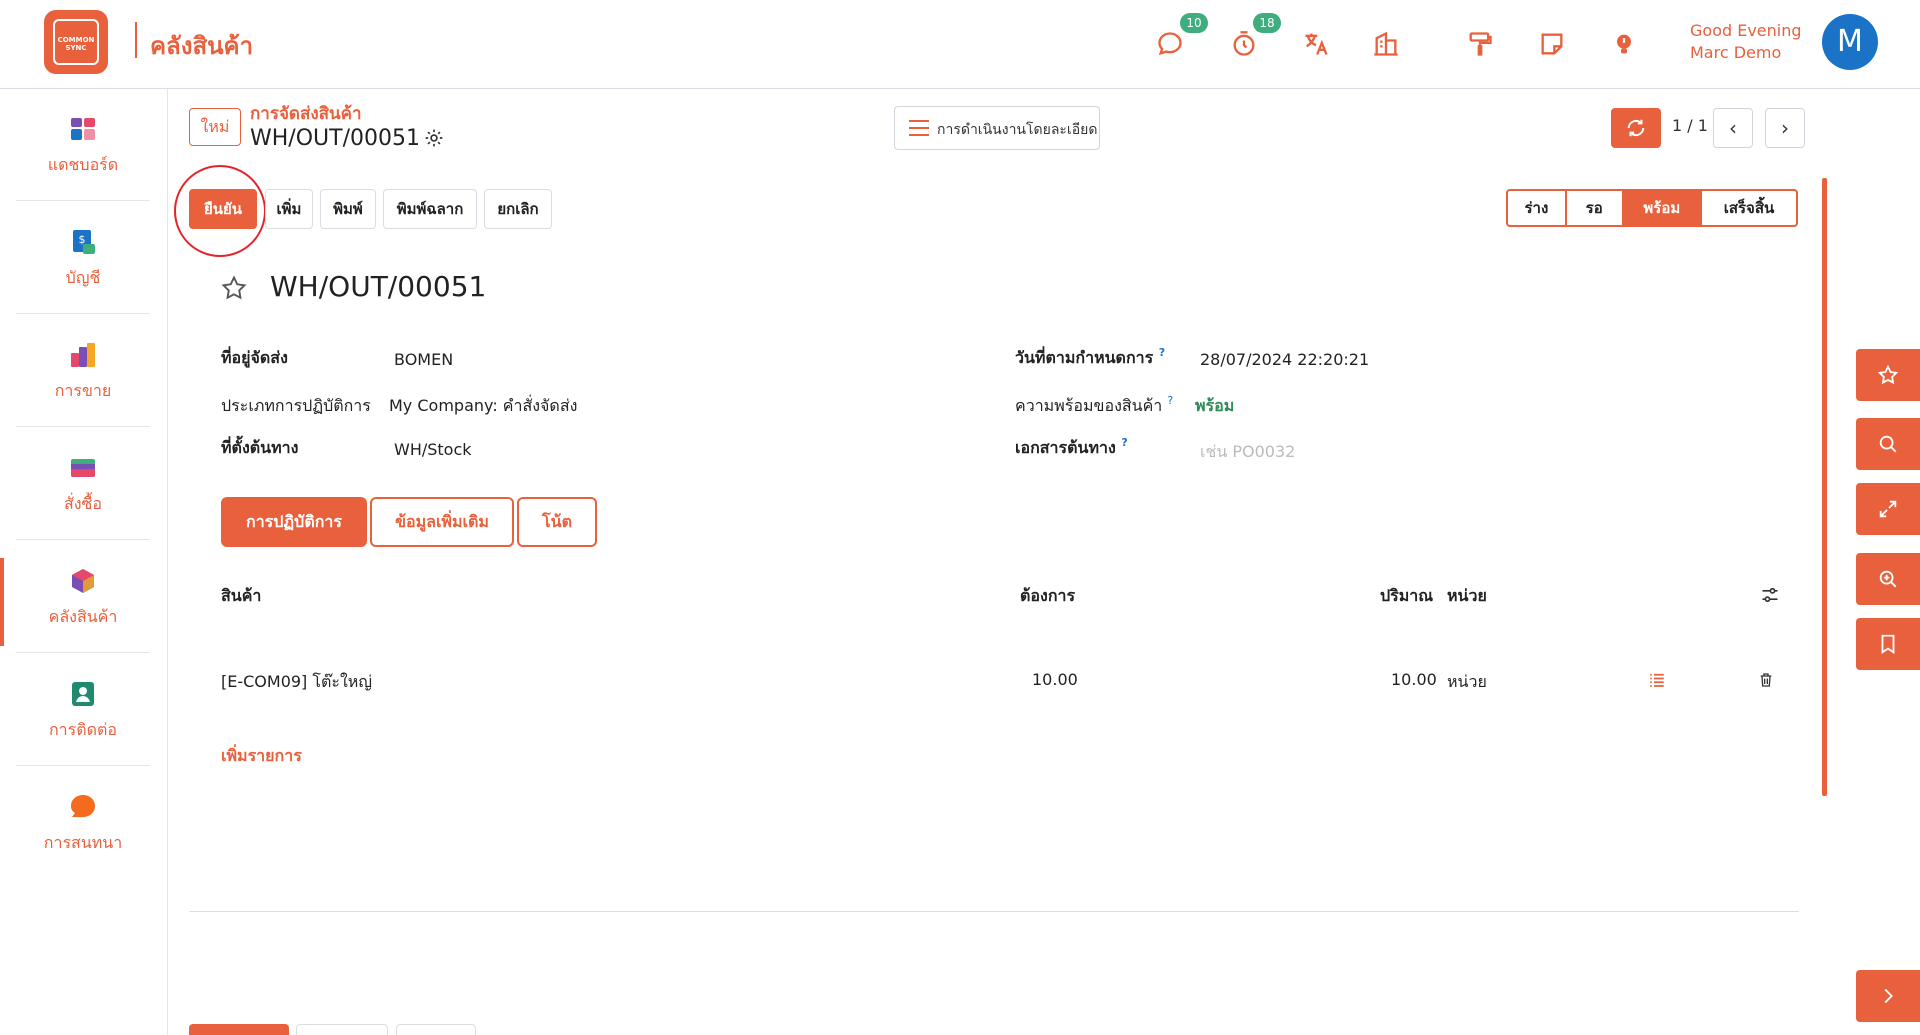  What do you see at coordinates (289, 209) in the screenshot?
I see `add-button: เพิ่ม` at bounding box center [289, 209].